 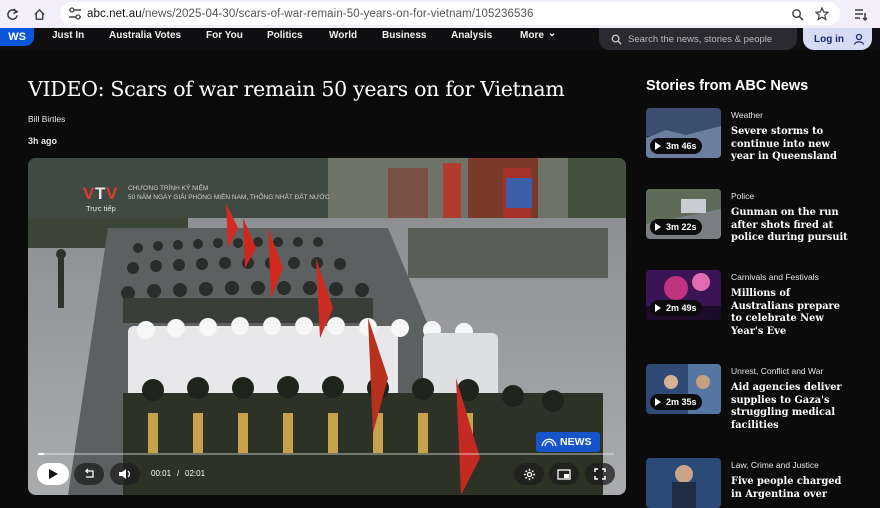 I want to click on picture-in-picture-button, so click(x=564, y=474).